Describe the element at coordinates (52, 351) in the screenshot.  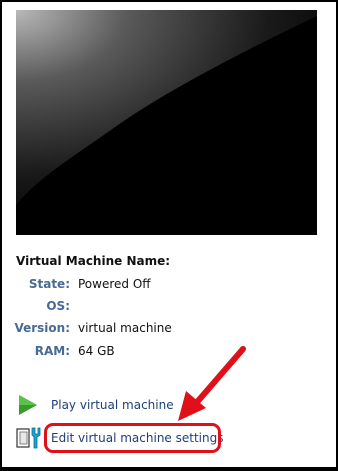
I see `ram-label: RAM:` at that location.